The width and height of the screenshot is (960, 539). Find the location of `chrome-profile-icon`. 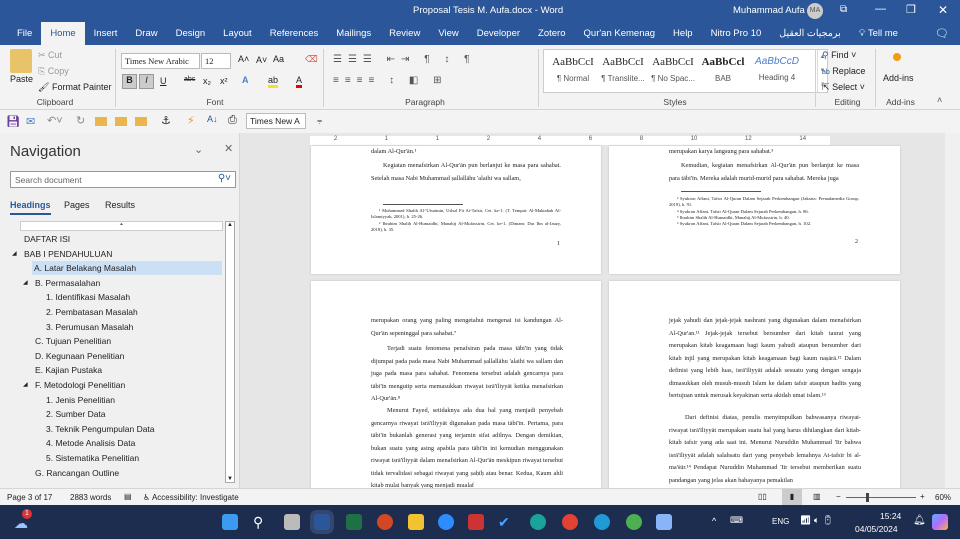

chrome-profile-icon is located at coordinates (634, 522).